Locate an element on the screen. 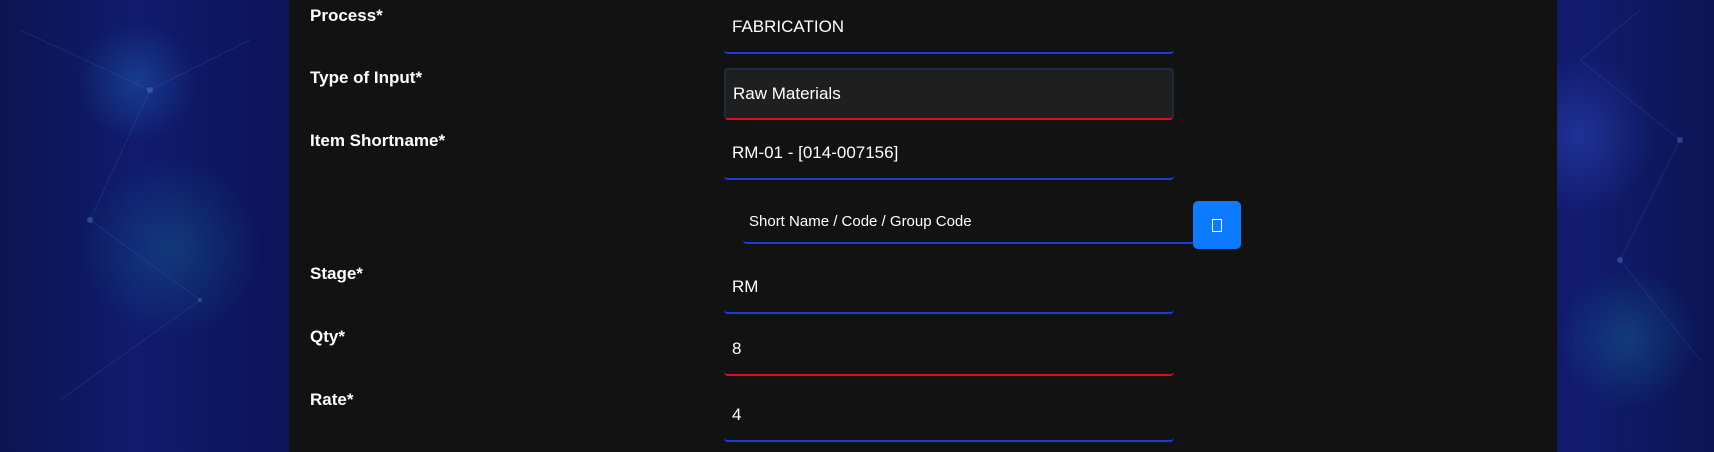 The height and width of the screenshot is (452, 1714). search-button is located at coordinates (1217, 225).